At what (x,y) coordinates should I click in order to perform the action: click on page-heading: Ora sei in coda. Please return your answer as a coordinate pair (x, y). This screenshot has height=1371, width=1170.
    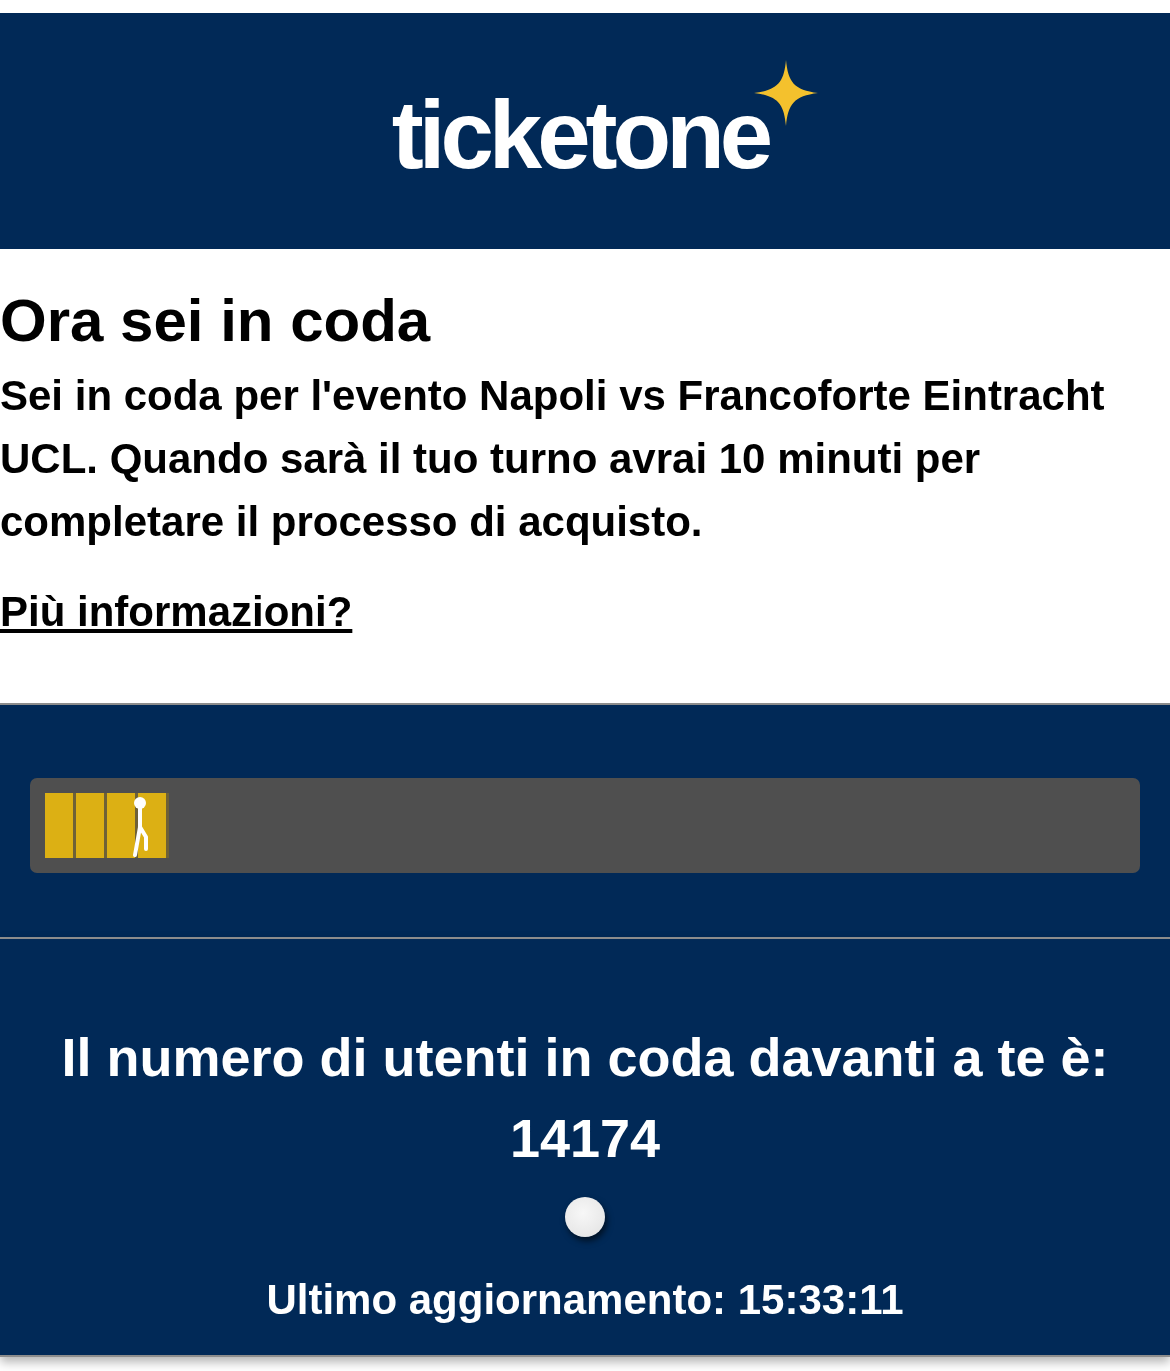
    Looking at the image, I should click on (216, 321).